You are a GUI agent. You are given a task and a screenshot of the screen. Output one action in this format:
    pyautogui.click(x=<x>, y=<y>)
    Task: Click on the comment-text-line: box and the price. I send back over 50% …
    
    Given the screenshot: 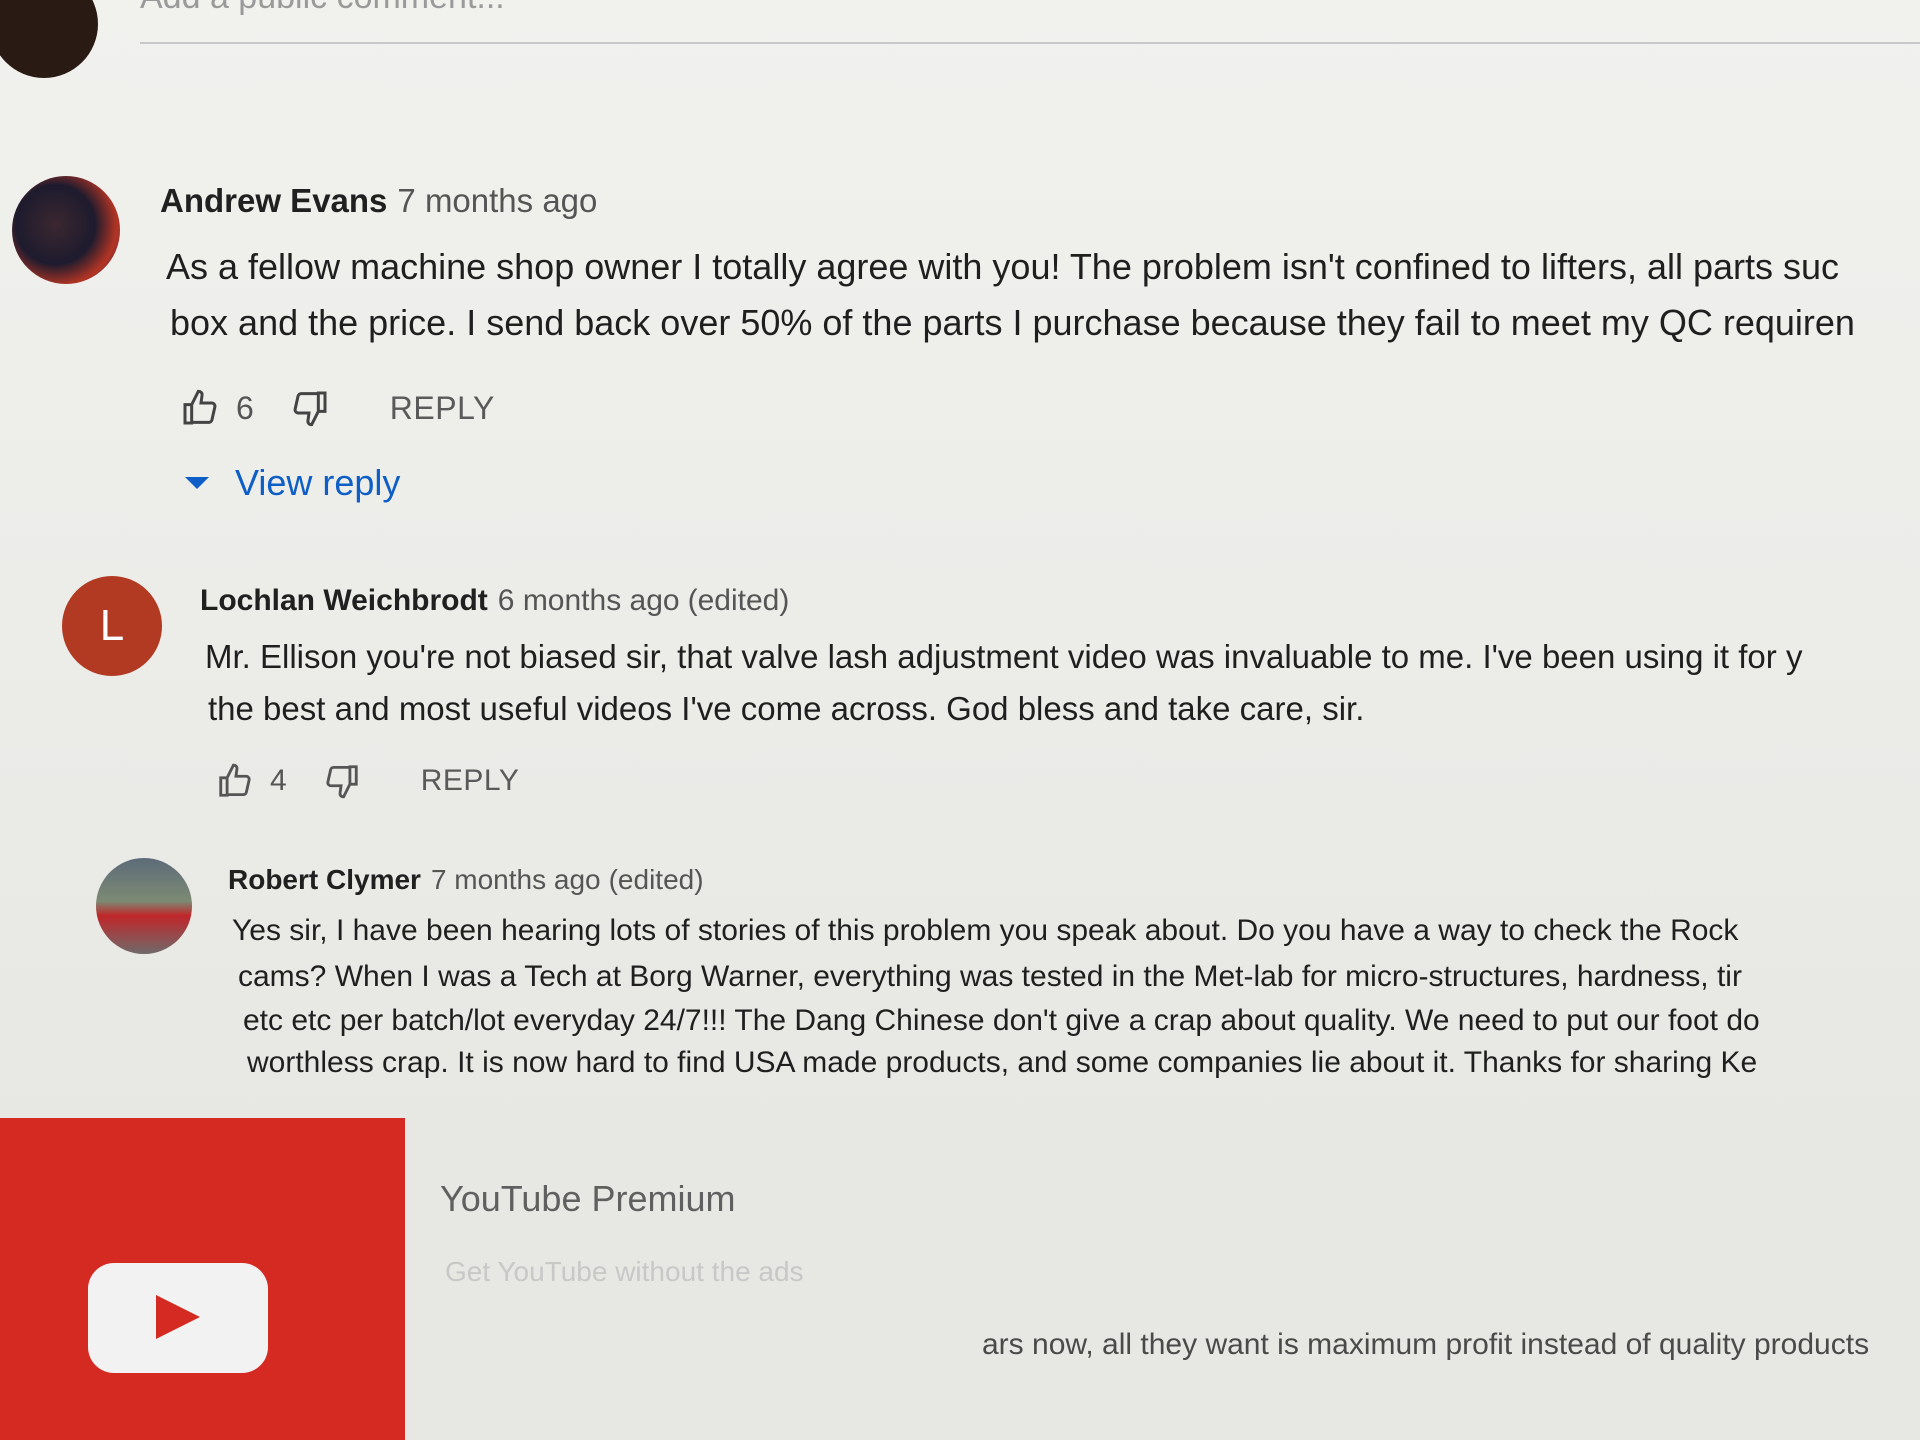 What is the action you would take?
    pyautogui.click(x=1012, y=322)
    